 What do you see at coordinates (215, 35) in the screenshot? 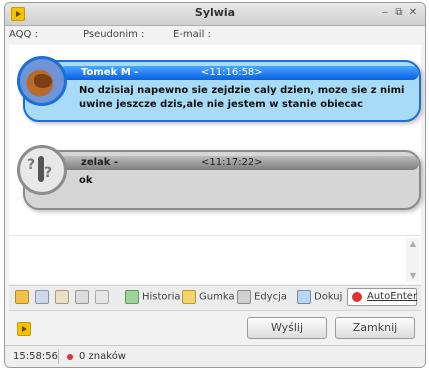
I see `contact-info-bar: AQQ : Pseudonim : E-mail :` at bounding box center [215, 35].